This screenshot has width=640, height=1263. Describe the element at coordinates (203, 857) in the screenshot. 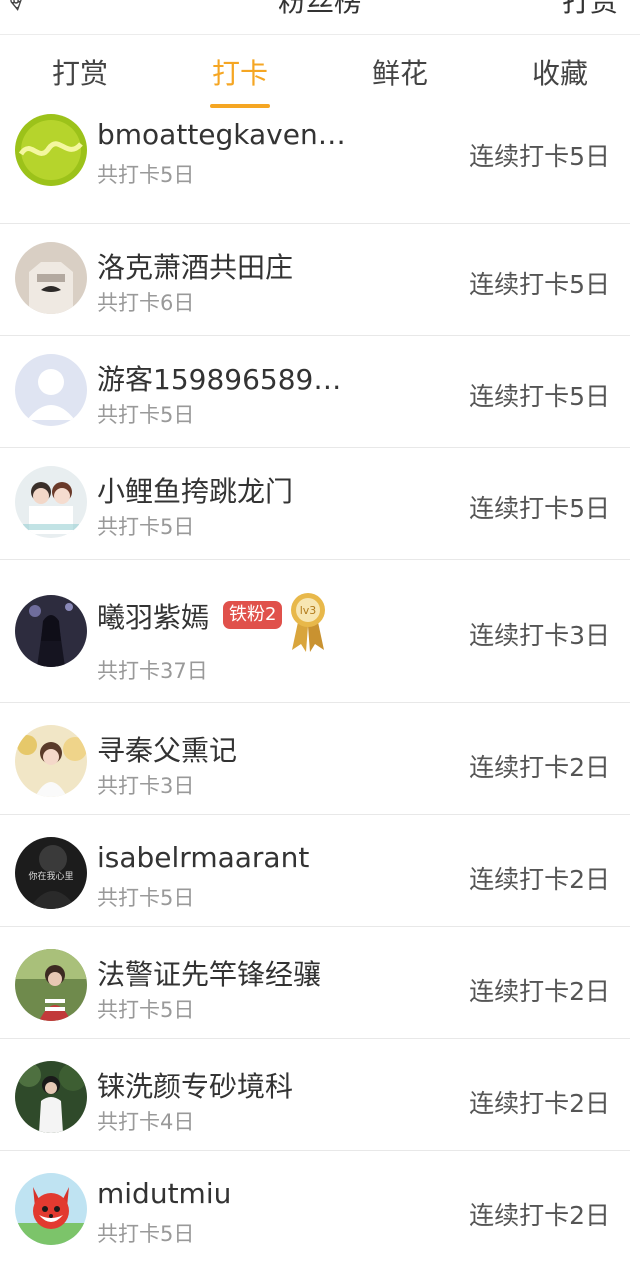

I see `user-name: isabelrmaarant` at that location.